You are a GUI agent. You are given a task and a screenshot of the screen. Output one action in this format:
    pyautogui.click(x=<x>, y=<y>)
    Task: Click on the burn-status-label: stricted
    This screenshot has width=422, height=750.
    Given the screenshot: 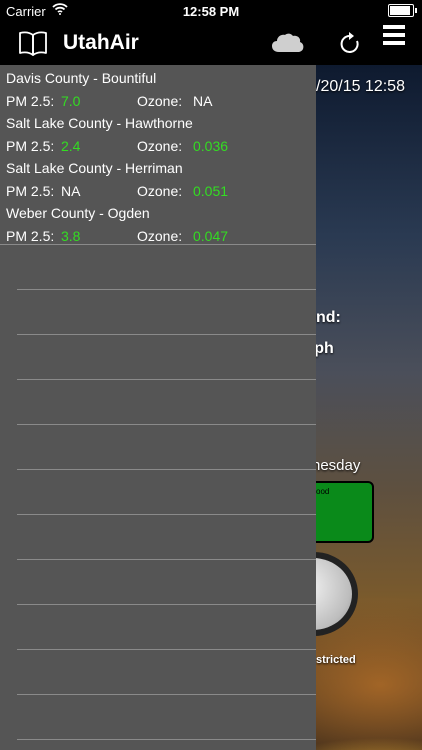 What is the action you would take?
    pyautogui.click(x=336, y=660)
    